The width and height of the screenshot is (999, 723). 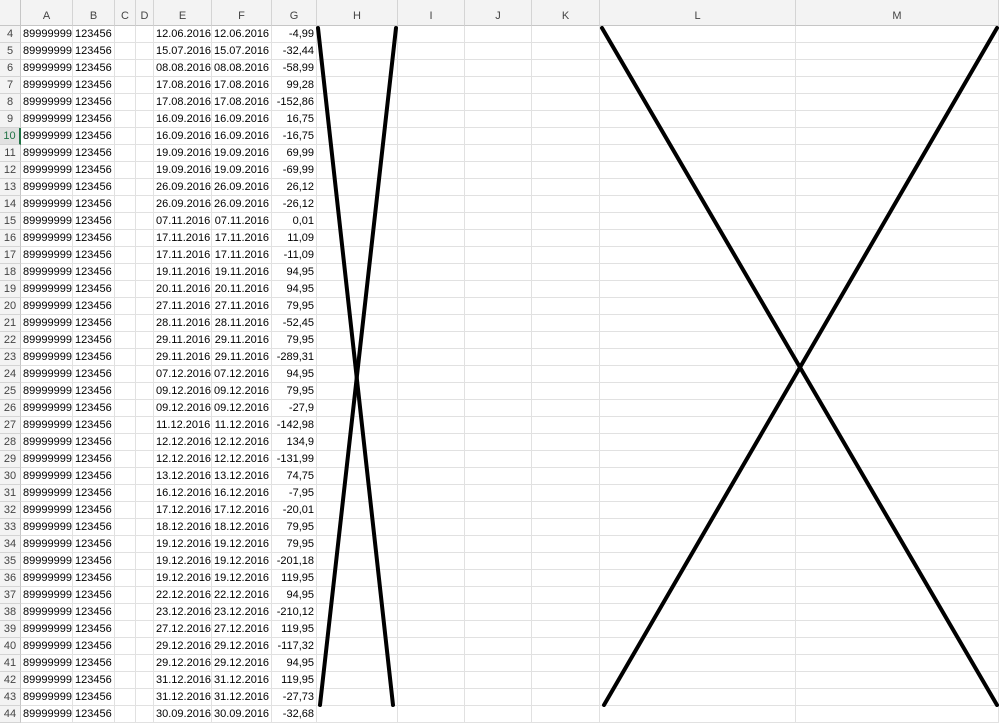 What do you see at coordinates (498, 13) in the screenshot?
I see `column-header-j: J` at bounding box center [498, 13].